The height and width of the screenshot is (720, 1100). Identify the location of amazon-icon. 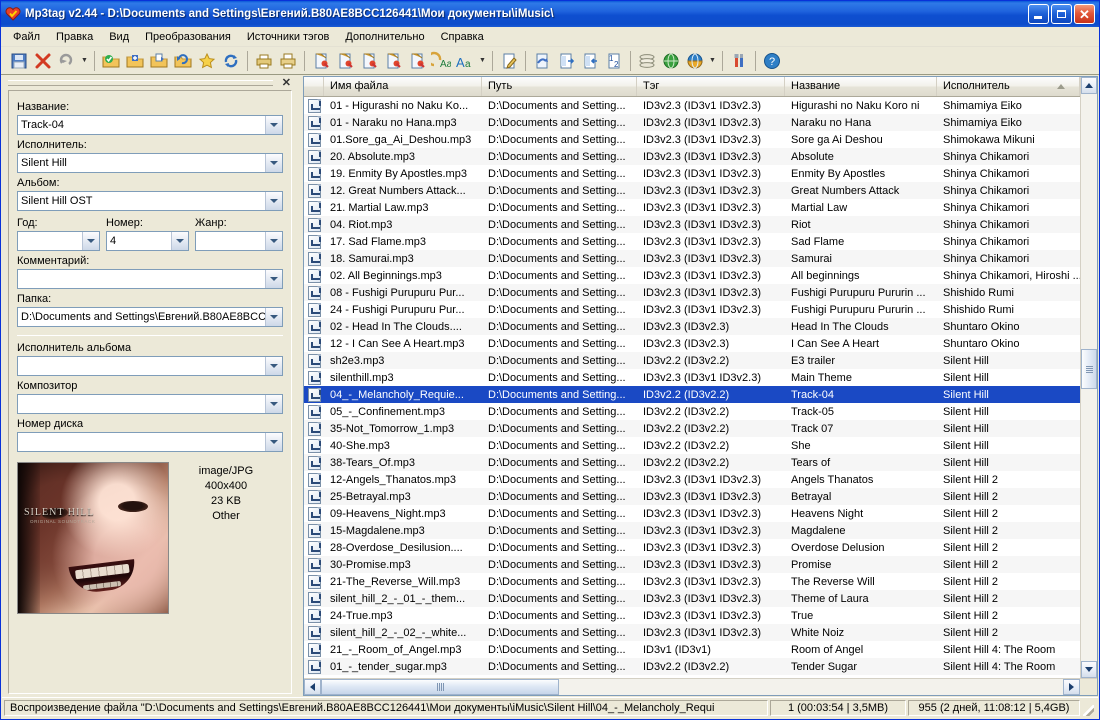
(695, 61).